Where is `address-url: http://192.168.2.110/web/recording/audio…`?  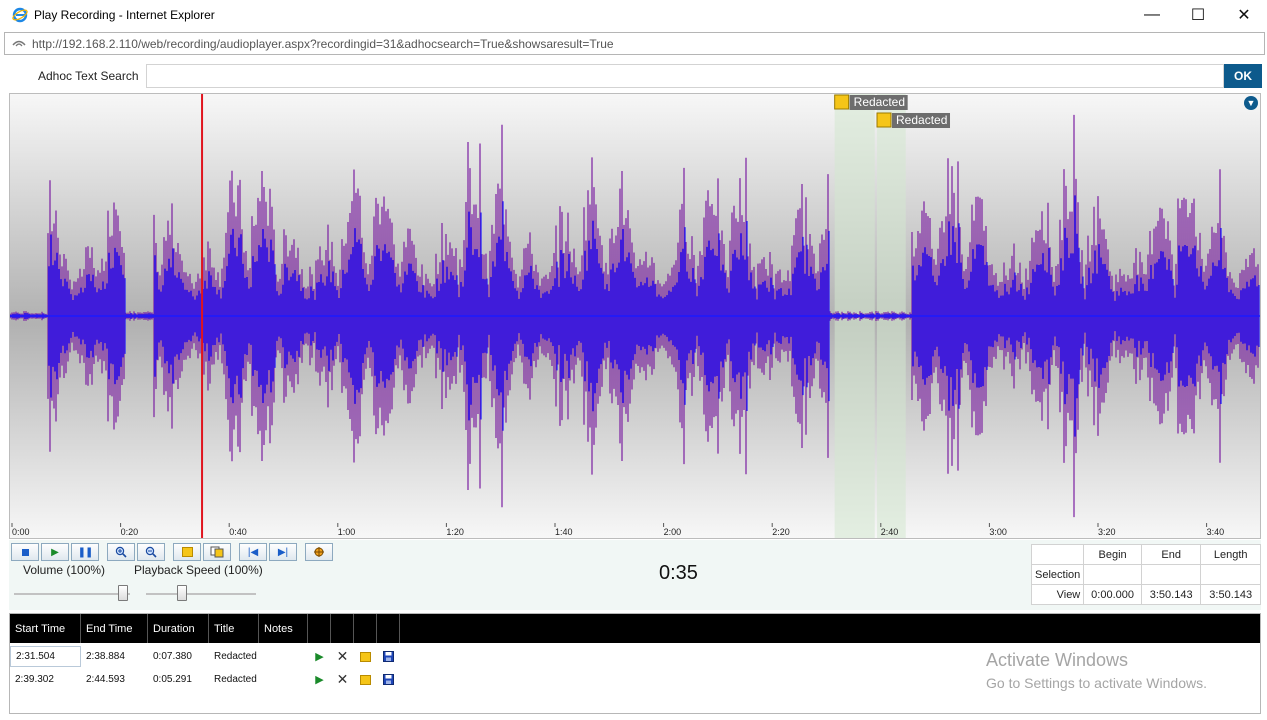
address-url: http://192.168.2.110/web/recording/audio… is located at coordinates (323, 43).